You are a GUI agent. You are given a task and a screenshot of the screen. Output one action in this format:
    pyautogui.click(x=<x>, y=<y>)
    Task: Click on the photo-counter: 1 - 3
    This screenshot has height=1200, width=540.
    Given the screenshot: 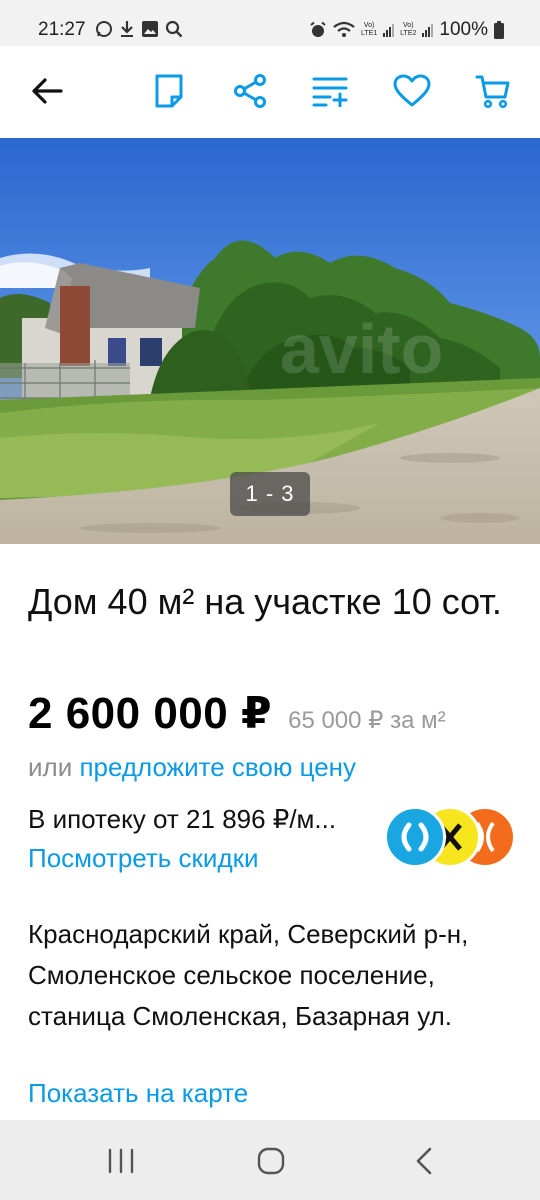 What is the action you would take?
    pyautogui.click(x=270, y=494)
    